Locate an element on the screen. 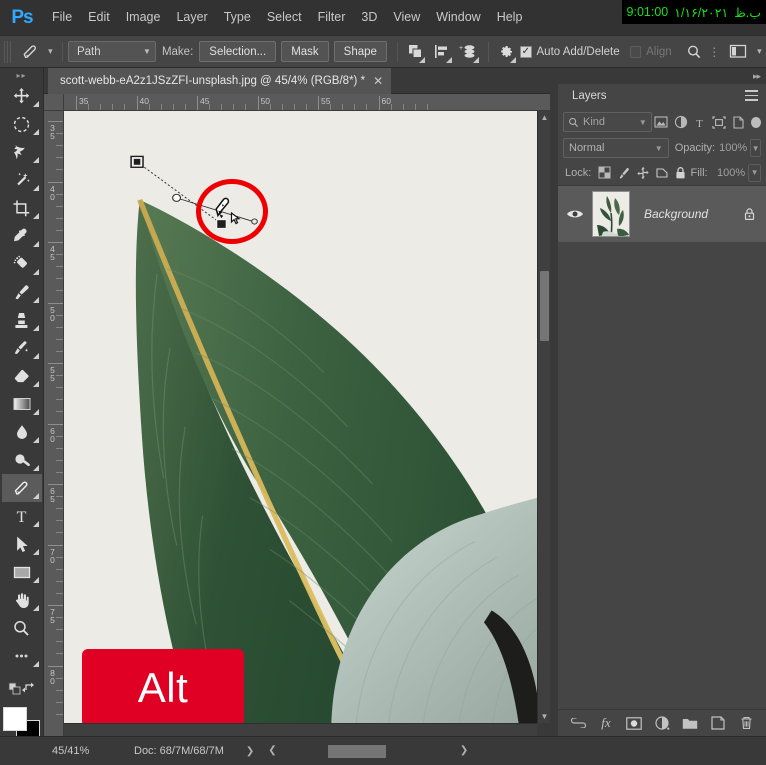  type-tool: T is located at coordinates (22, 516).